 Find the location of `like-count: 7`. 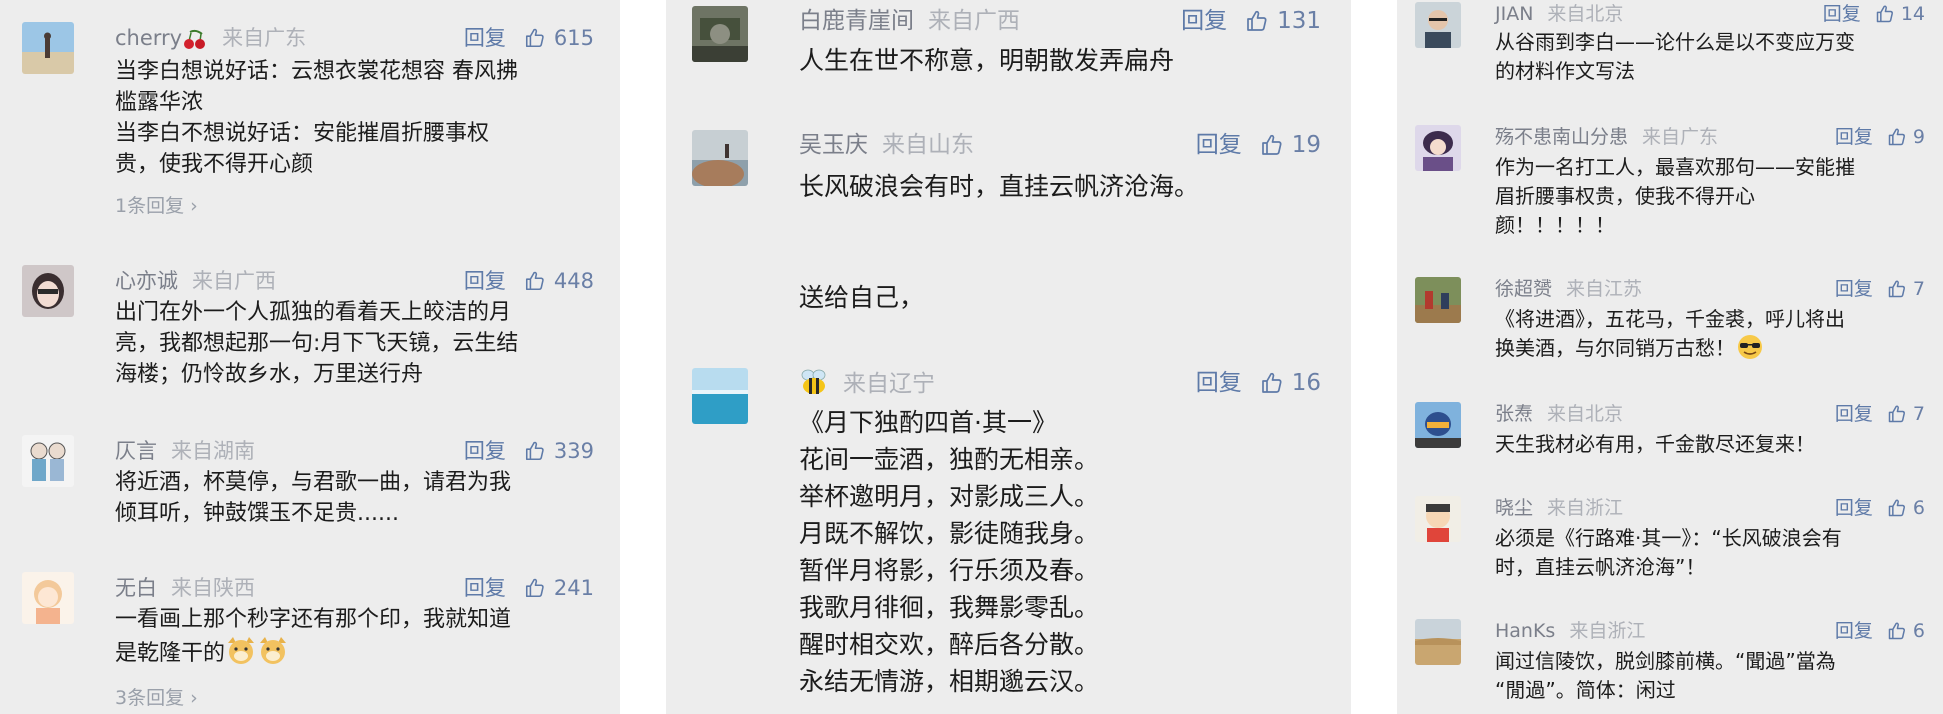

like-count: 7 is located at coordinates (1918, 414).